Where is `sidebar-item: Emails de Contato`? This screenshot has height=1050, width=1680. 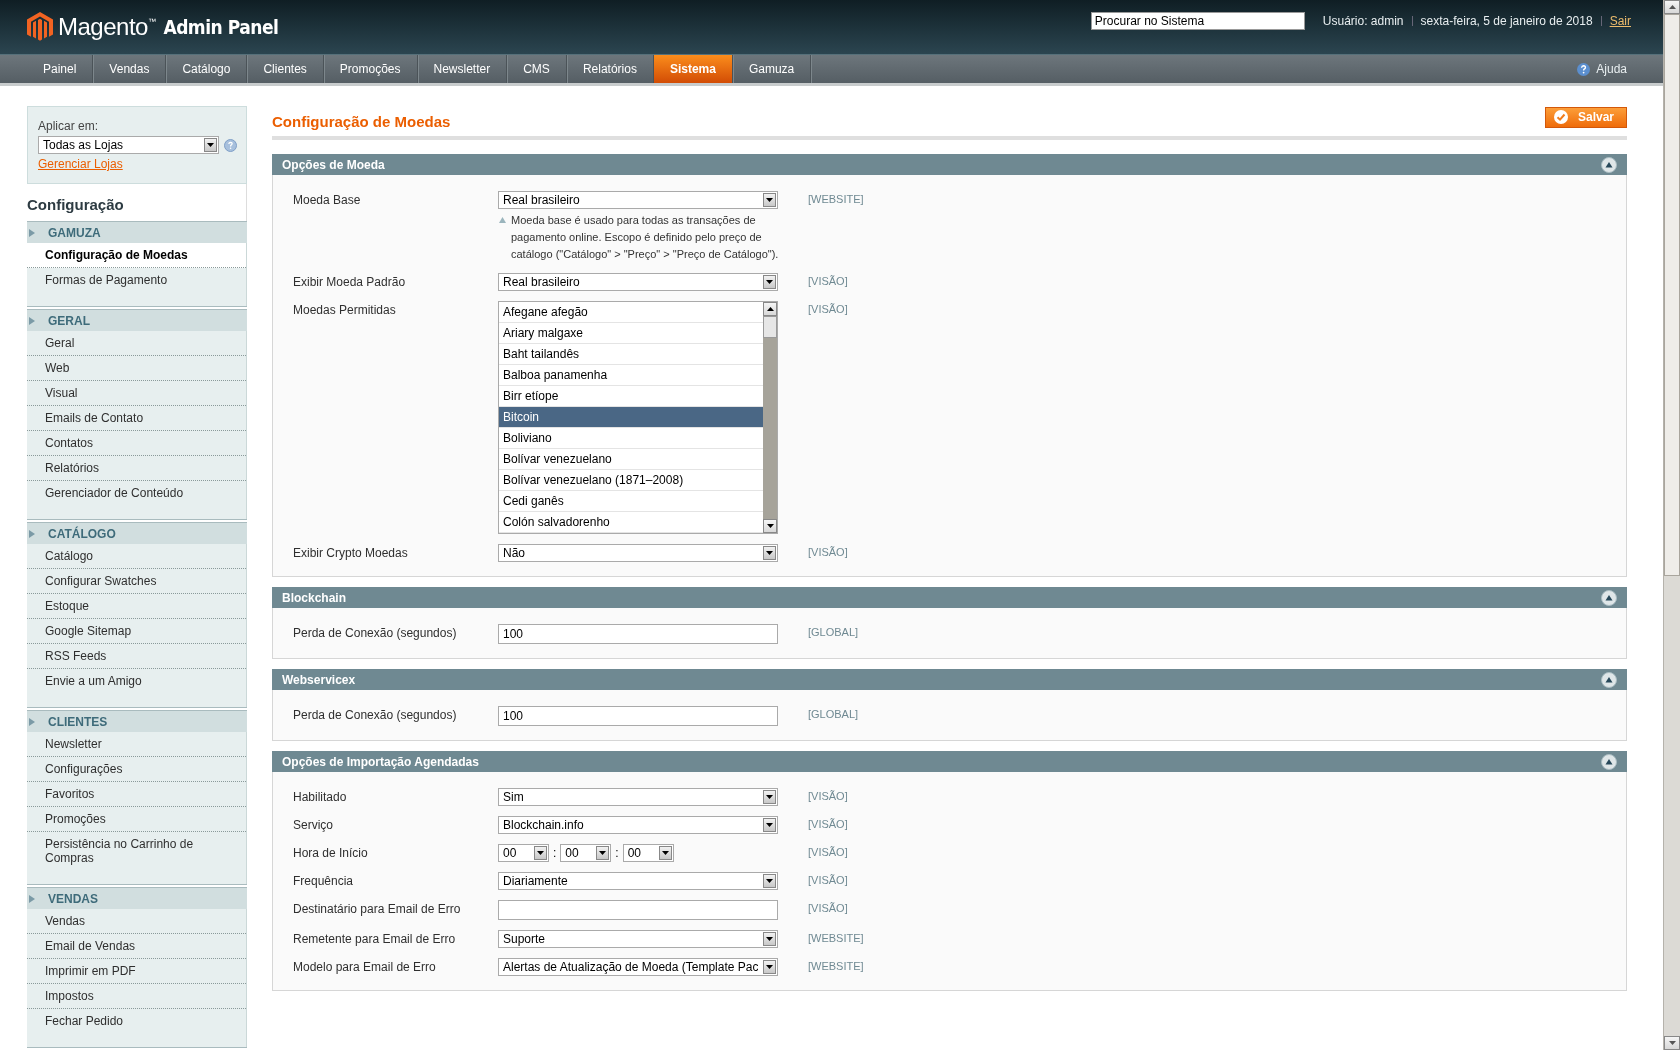 sidebar-item: Emails de Contato is located at coordinates (136, 418).